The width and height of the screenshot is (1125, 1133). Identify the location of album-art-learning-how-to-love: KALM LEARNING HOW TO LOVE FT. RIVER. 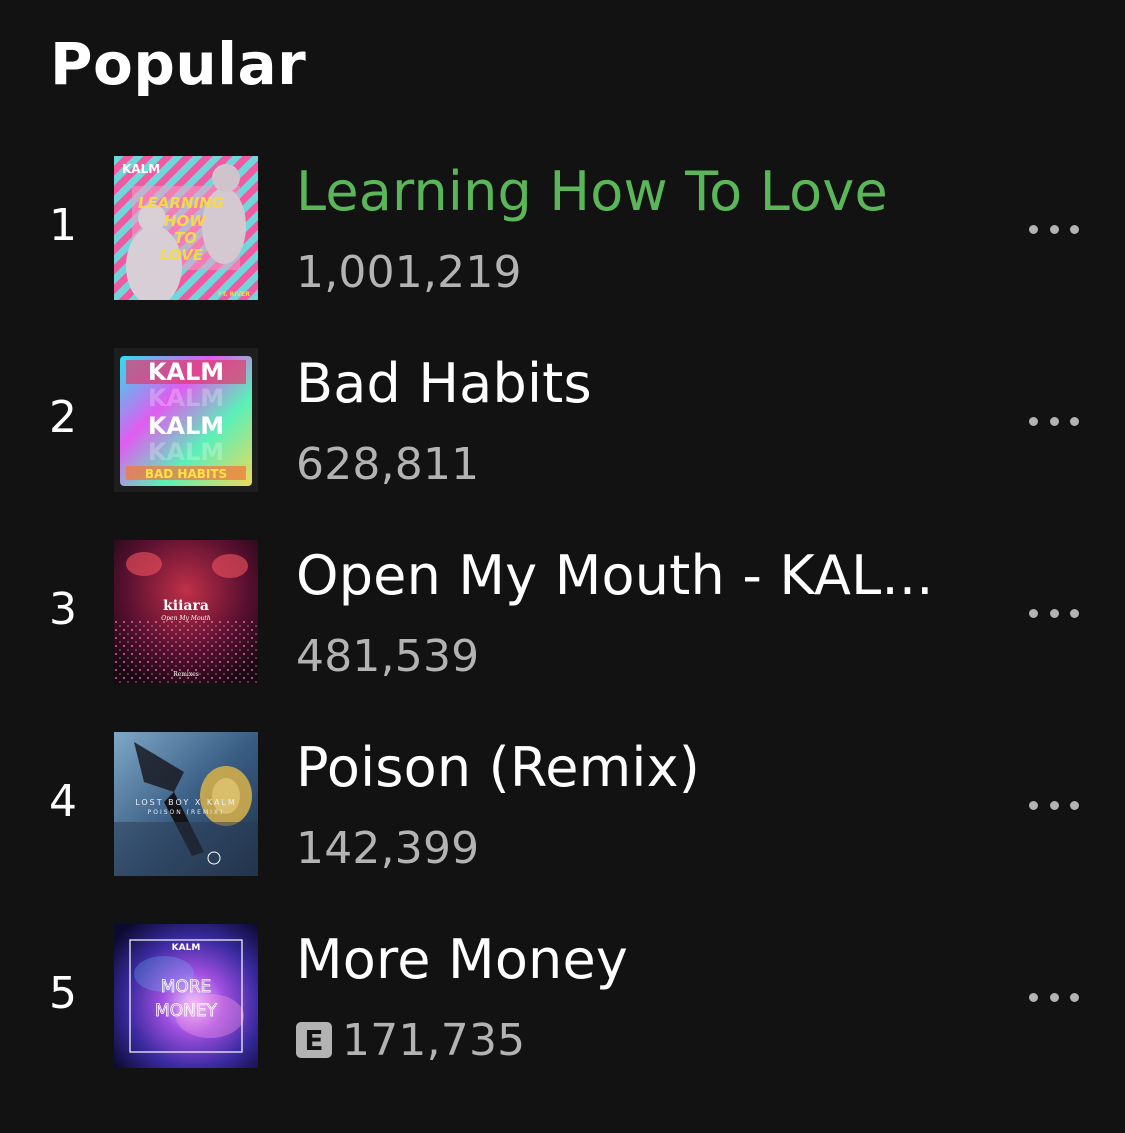
(186, 228).